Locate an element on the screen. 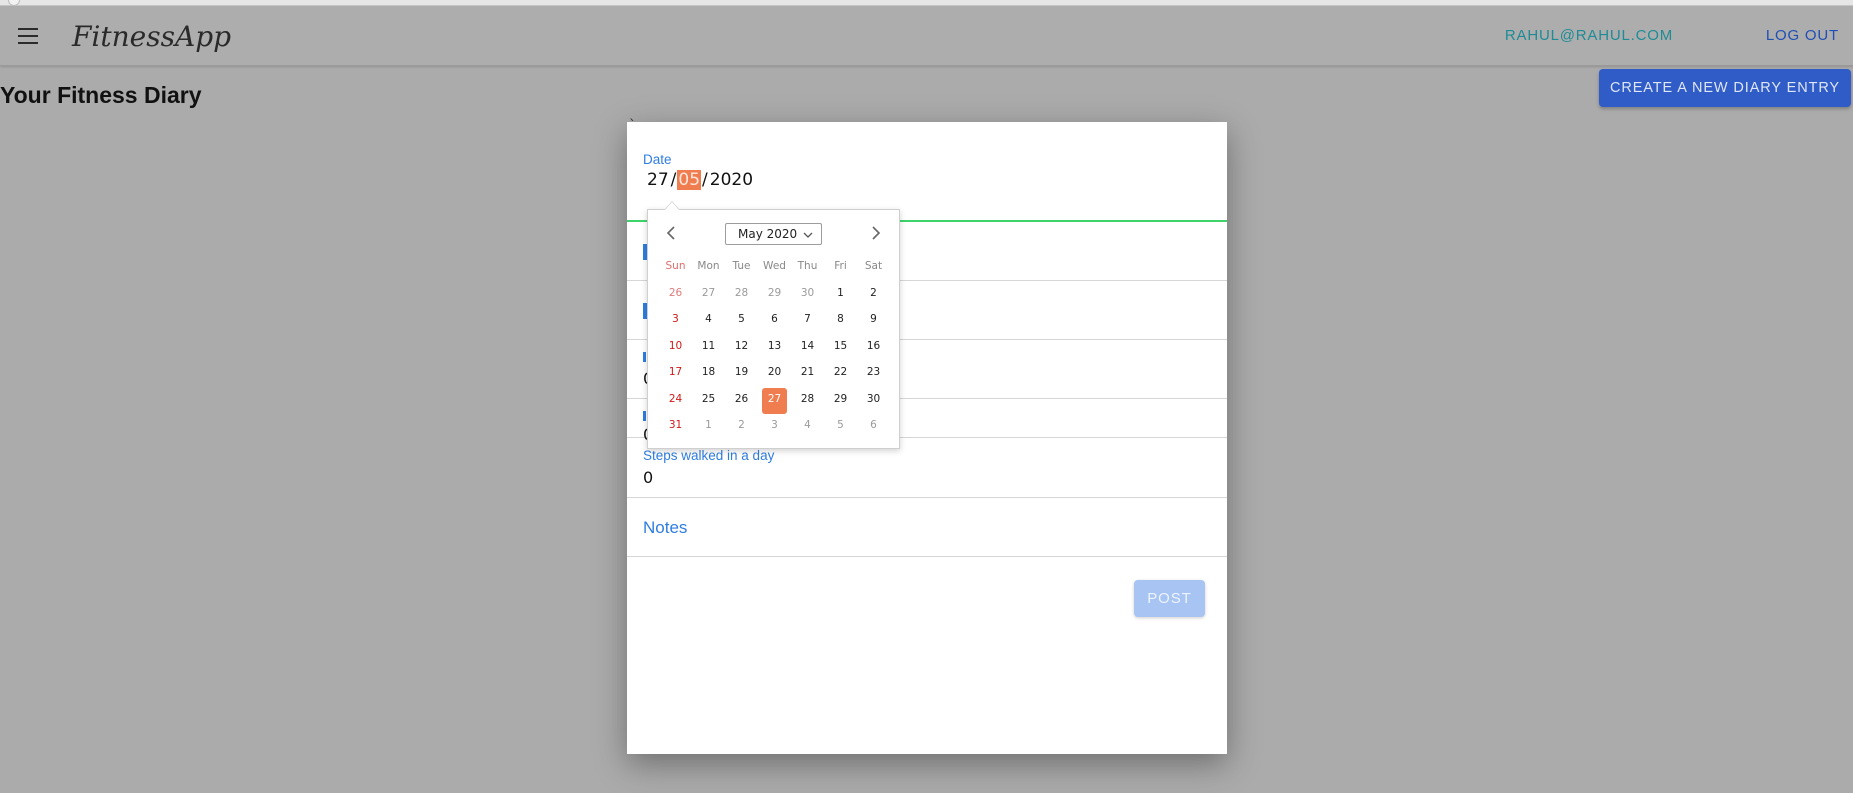 Image resolution: width=1853 pixels, height=793 pixels. weekday-label: Fri is located at coordinates (840, 266).